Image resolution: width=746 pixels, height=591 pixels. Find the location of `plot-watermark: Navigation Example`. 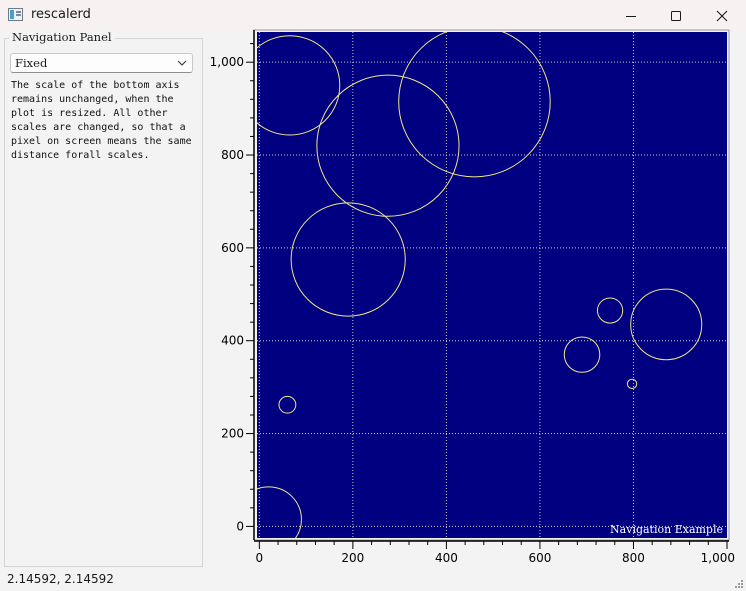

plot-watermark: Navigation Example is located at coordinates (666, 529).